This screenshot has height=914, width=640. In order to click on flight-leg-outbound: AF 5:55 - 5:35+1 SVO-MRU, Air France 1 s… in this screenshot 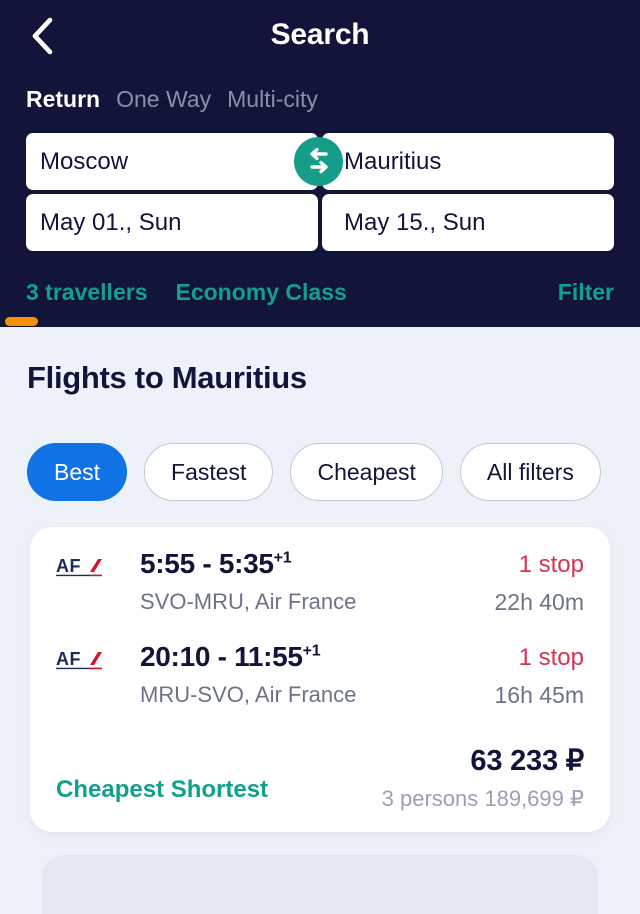, I will do `click(320, 582)`.